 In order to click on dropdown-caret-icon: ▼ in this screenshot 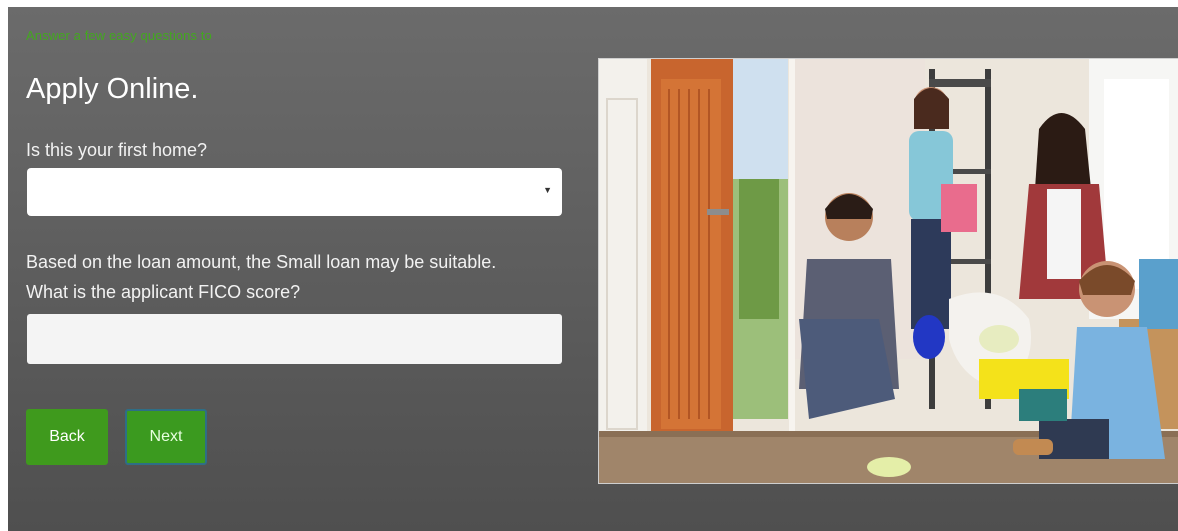, I will do `click(547, 190)`.